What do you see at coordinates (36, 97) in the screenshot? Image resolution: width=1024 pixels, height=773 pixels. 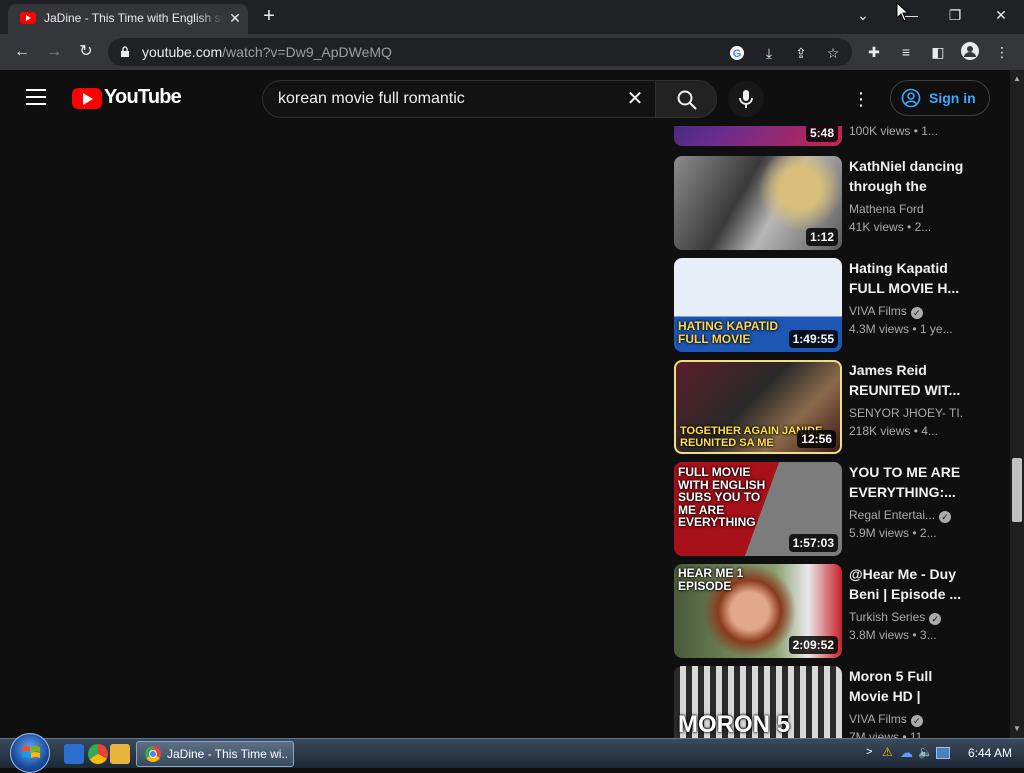 I see `hamburger-menu-icon` at bounding box center [36, 97].